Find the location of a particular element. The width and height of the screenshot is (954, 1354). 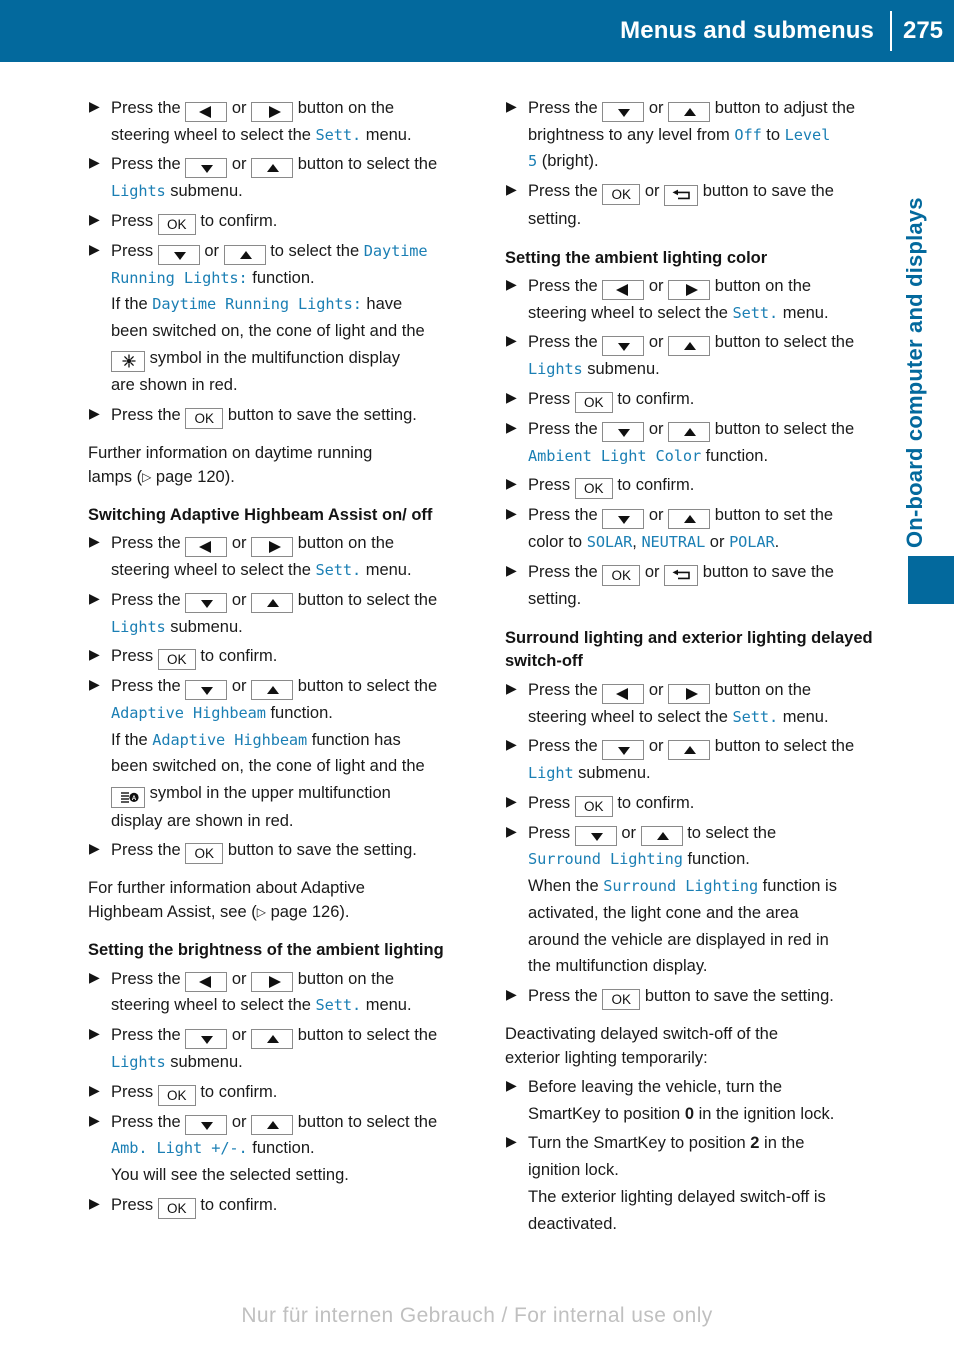

step-subline: Lights submenu. is located at coordinates (299, 191).